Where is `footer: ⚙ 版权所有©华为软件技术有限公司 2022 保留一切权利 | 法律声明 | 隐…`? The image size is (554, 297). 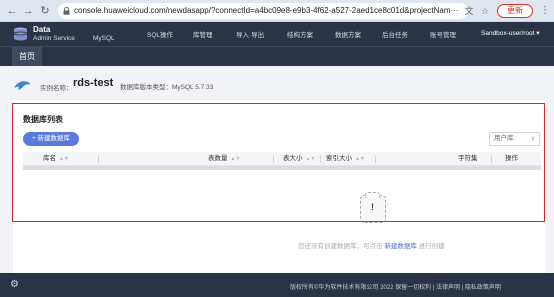
footer: ⚙ 版权所有©华为软件技术有限公司 2022 保留一切权利 | 法律声明 | 隐… is located at coordinates (277, 285).